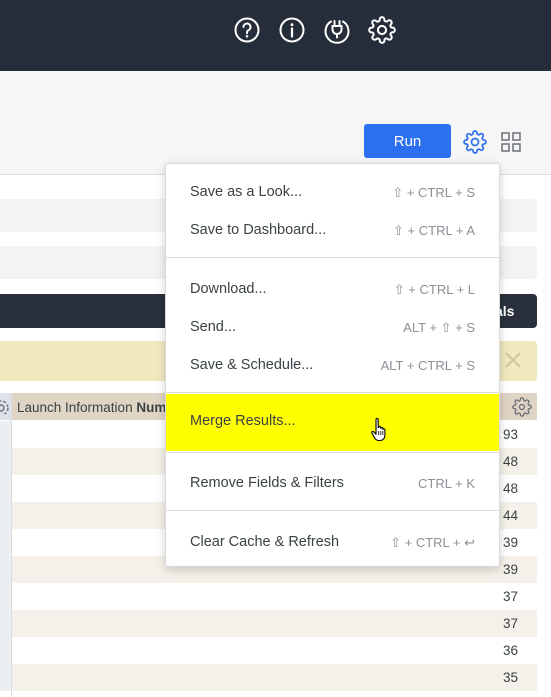  What do you see at coordinates (407, 141) in the screenshot?
I see `run-button: Run` at bounding box center [407, 141].